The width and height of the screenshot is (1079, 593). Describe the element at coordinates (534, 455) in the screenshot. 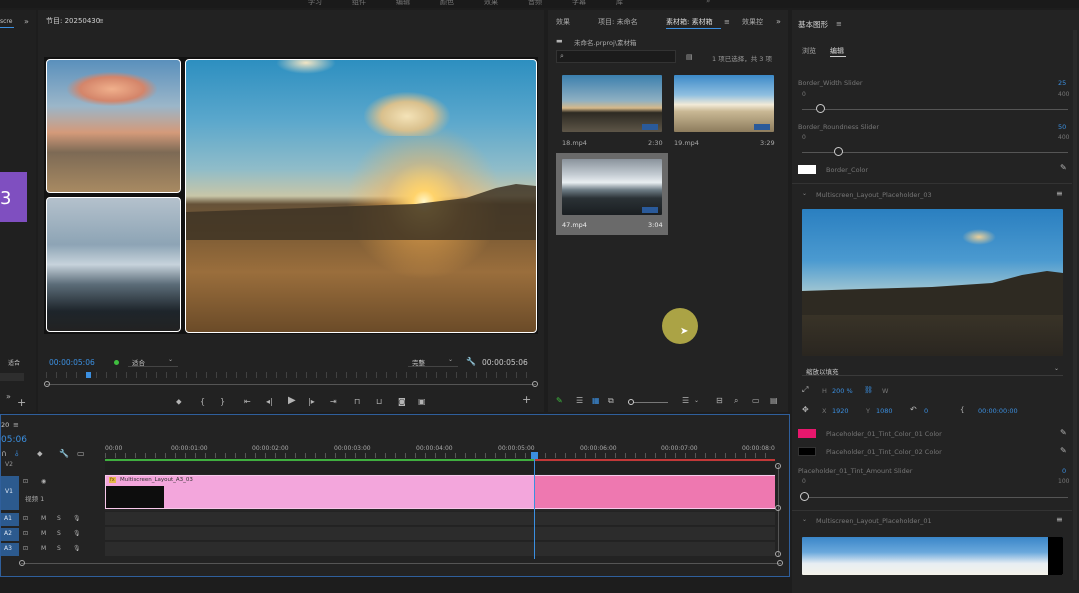

I see `playhead-head` at that location.